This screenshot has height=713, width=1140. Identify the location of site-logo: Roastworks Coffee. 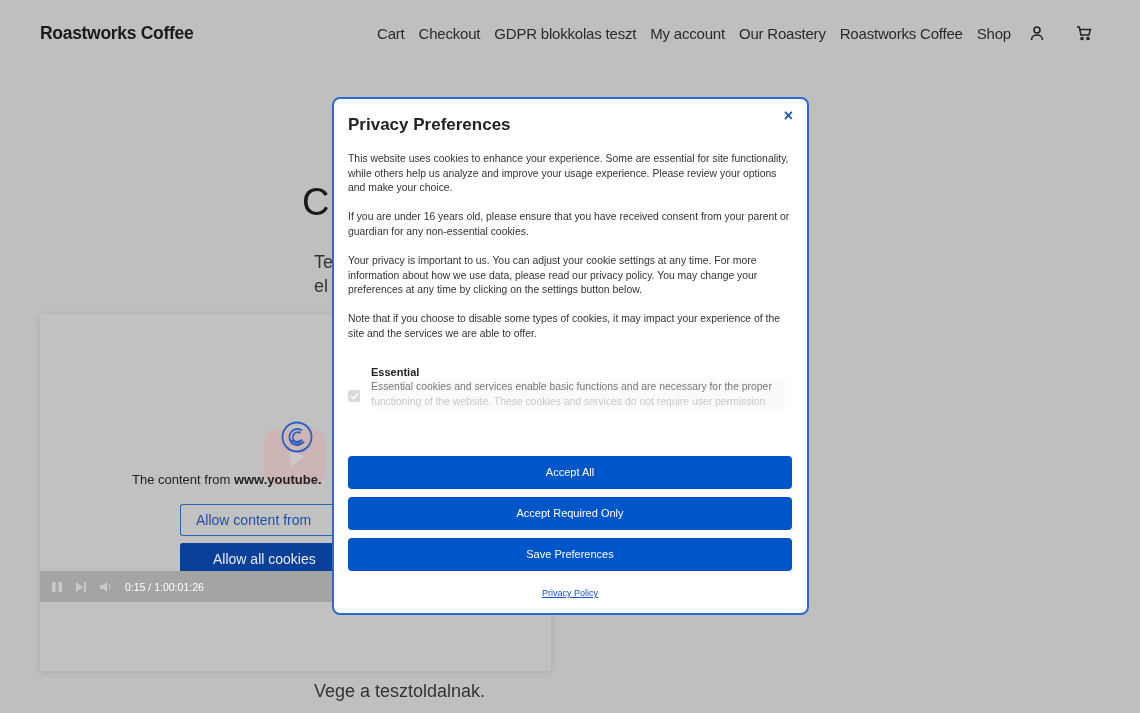
(117, 33).